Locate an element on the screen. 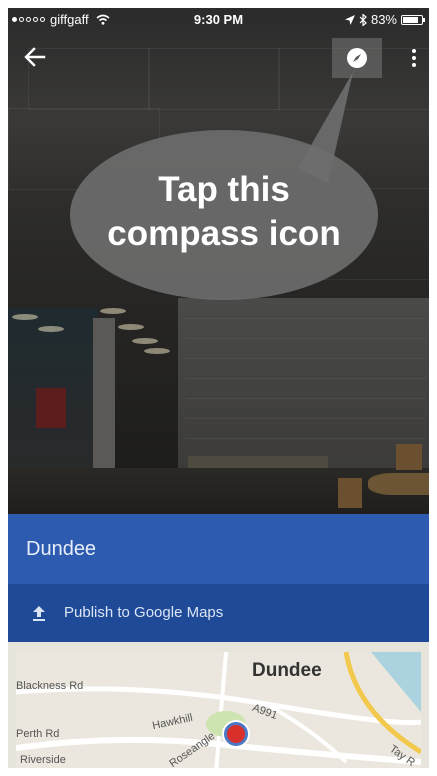  more-options-button is located at coordinates (414, 58).